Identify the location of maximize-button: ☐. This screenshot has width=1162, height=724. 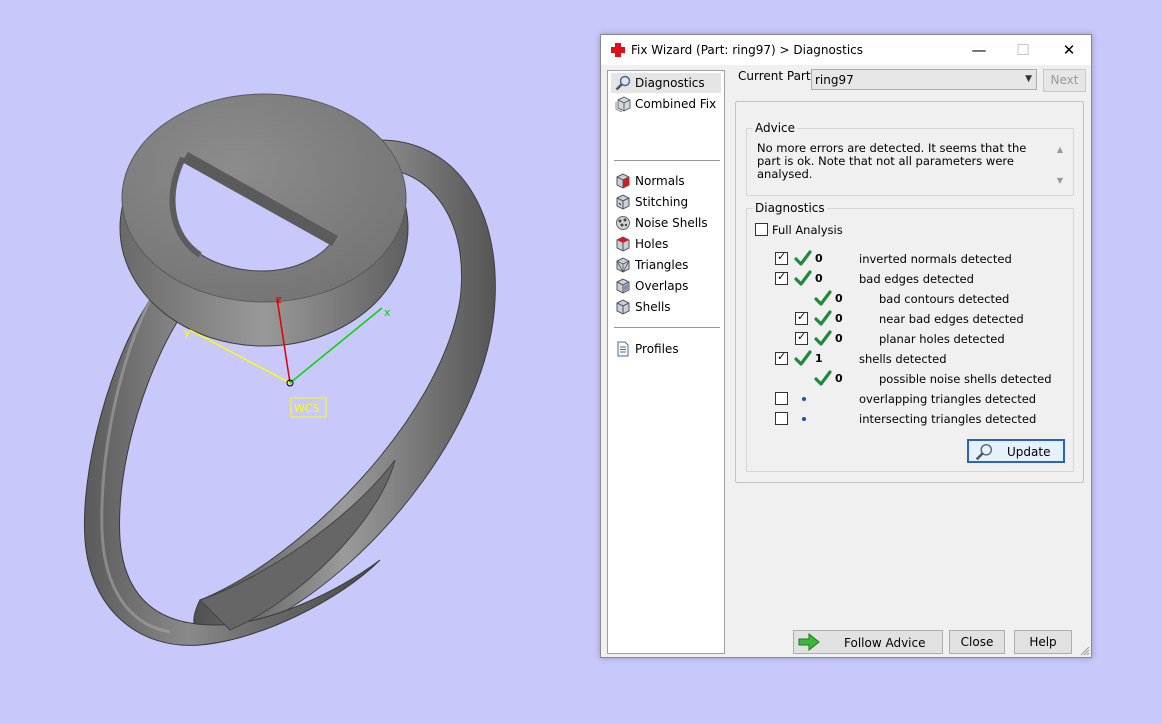
(1023, 50).